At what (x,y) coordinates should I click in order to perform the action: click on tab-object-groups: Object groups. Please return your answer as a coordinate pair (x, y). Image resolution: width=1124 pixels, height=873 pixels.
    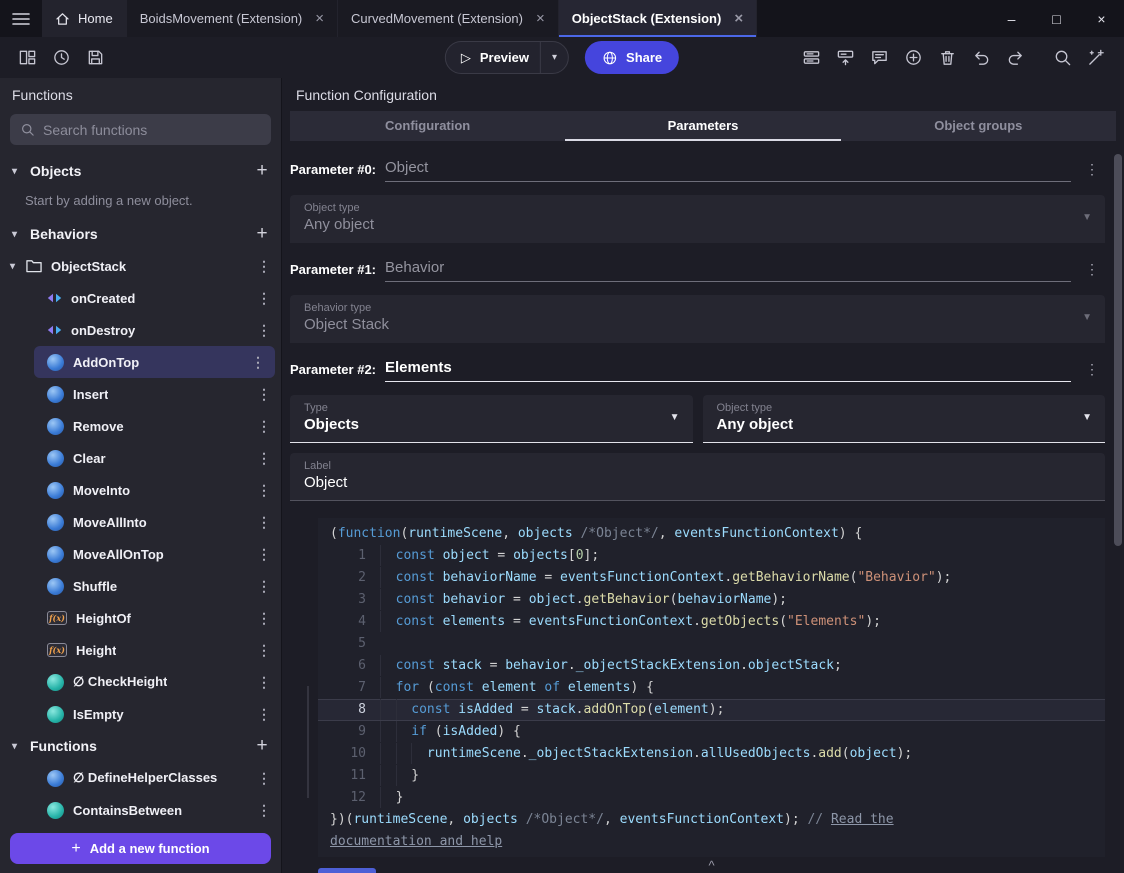
    Looking at the image, I should click on (978, 126).